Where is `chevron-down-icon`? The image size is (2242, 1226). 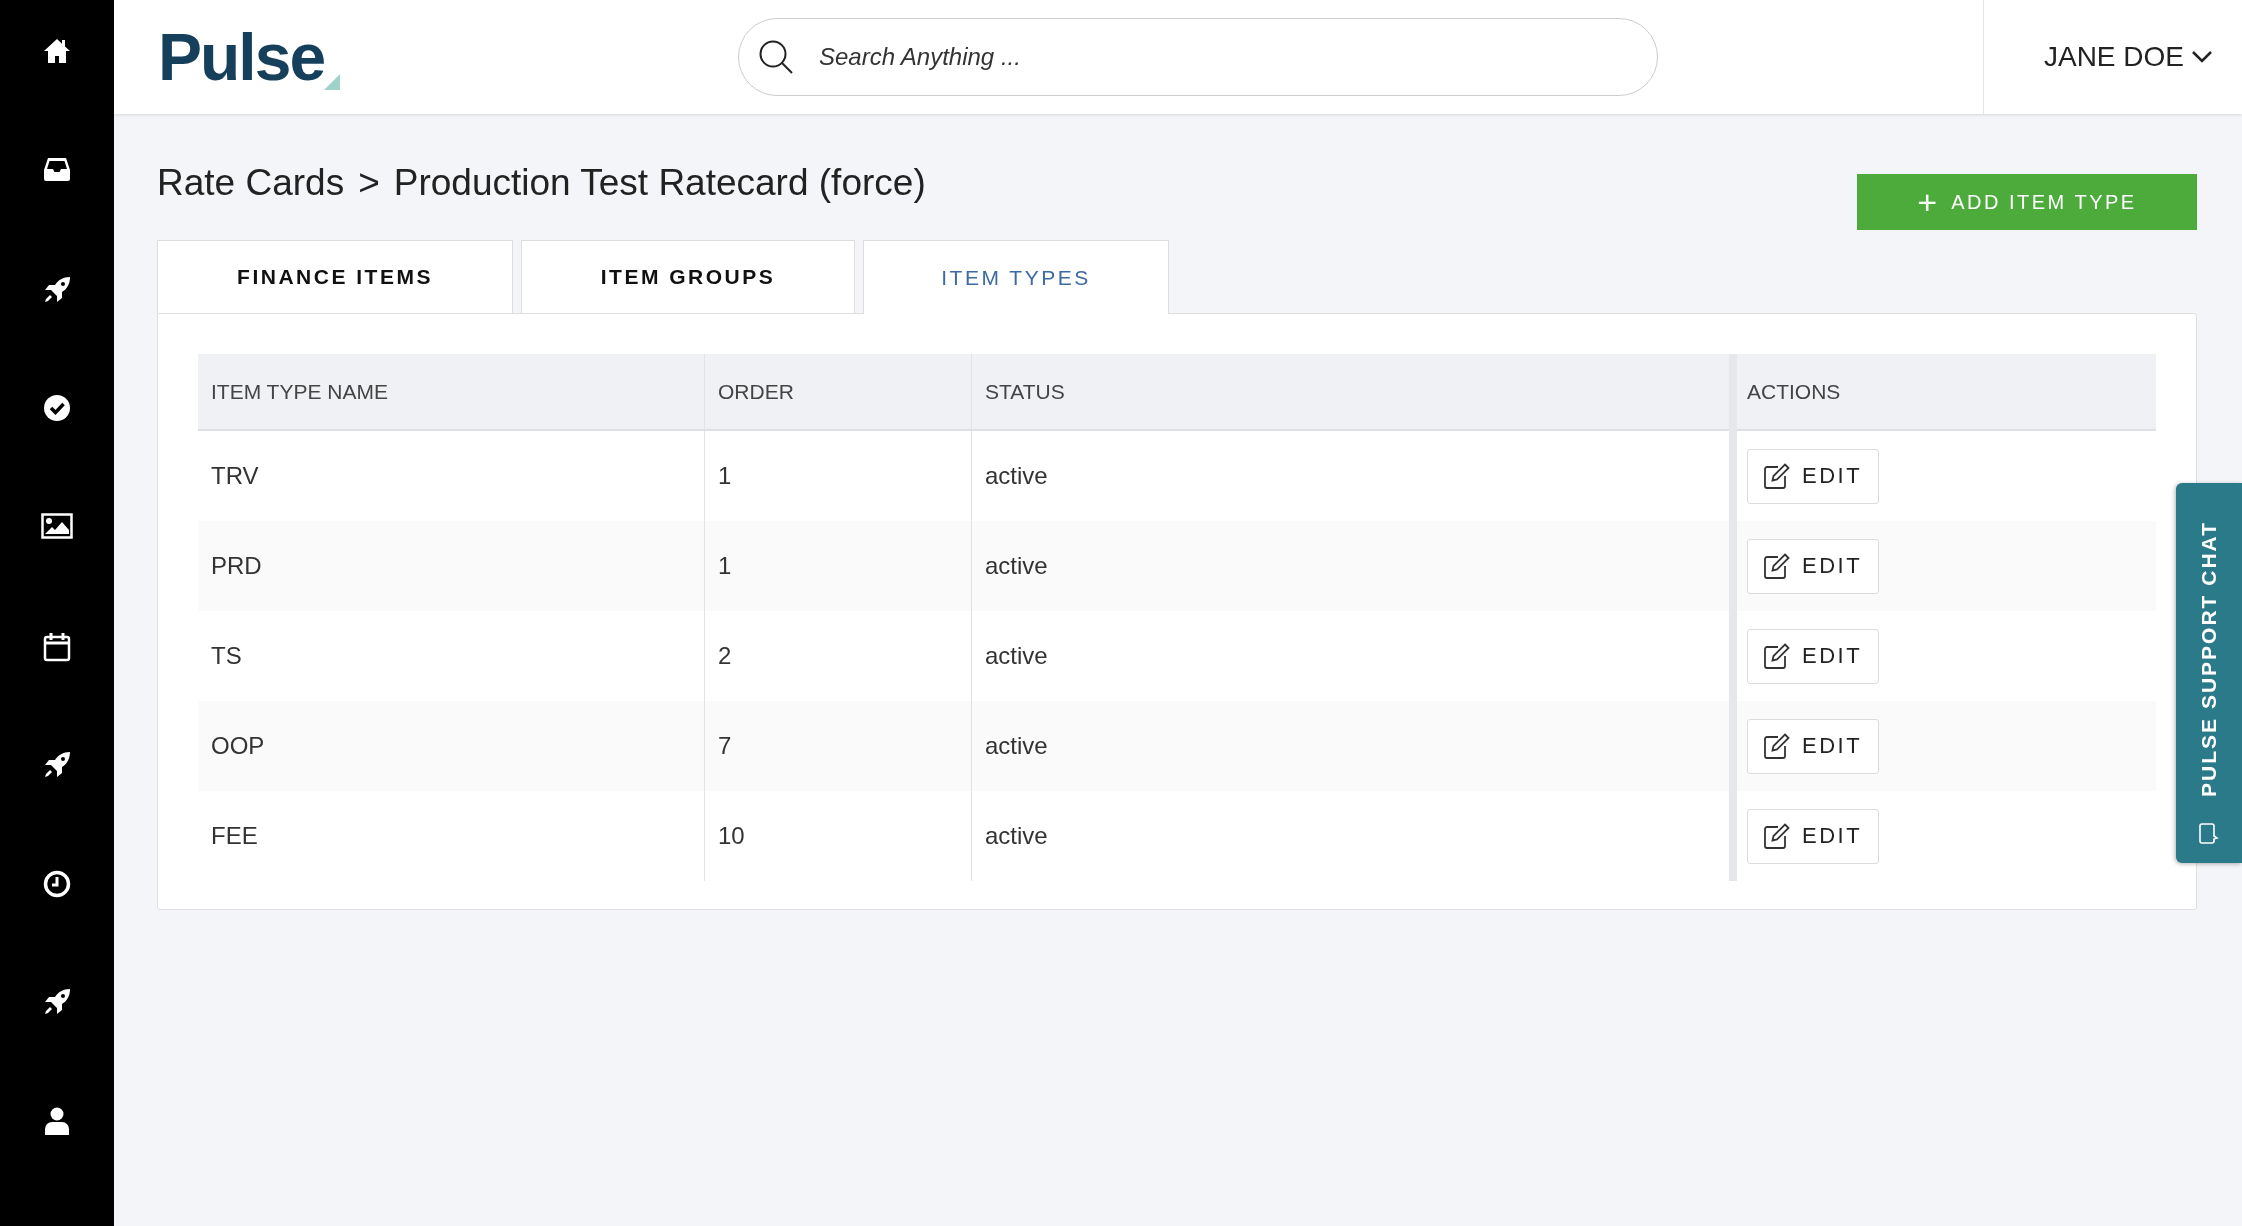 chevron-down-icon is located at coordinates (2202, 57).